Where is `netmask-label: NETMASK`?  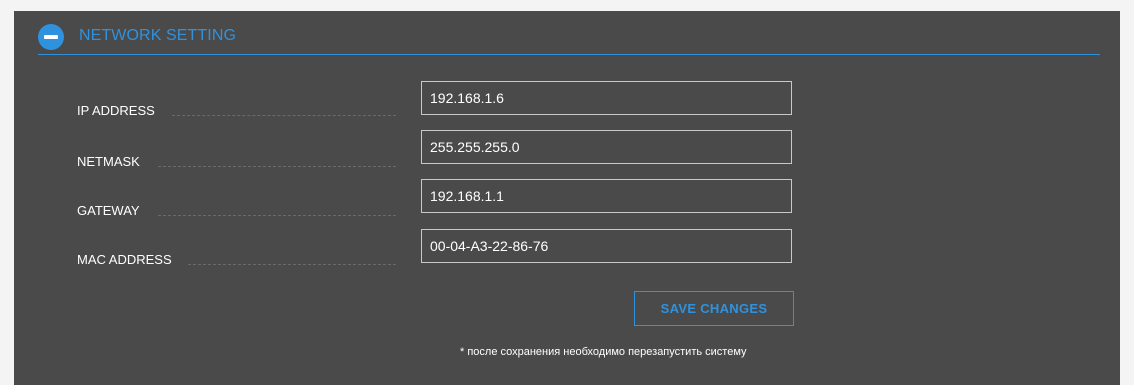 netmask-label: NETMASK is located at coordinates (108, 161).